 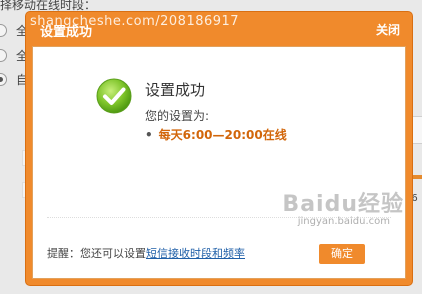 What do you see at coordinates (66, 32) in the screenshot?
I see `dialog-title: 设置成功` at bounding box center [66, 32].